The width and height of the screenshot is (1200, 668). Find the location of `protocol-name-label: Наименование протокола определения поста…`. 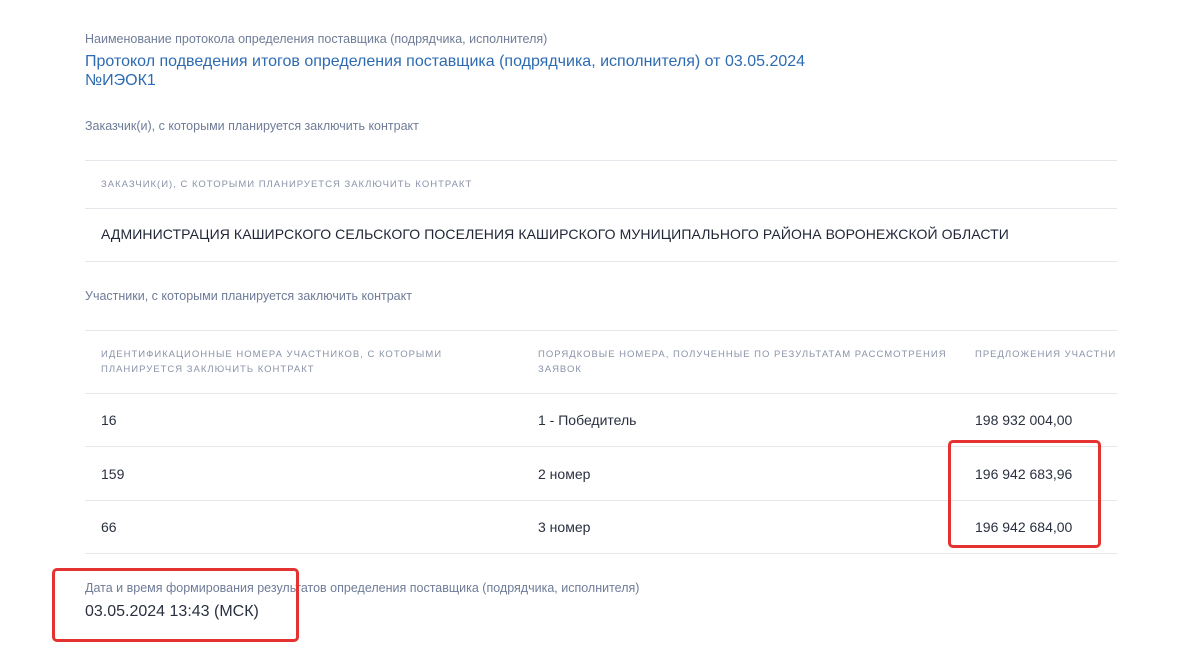

protocol-name-label: Наименование протокола определения поста… is located at coordinates (316, 39).